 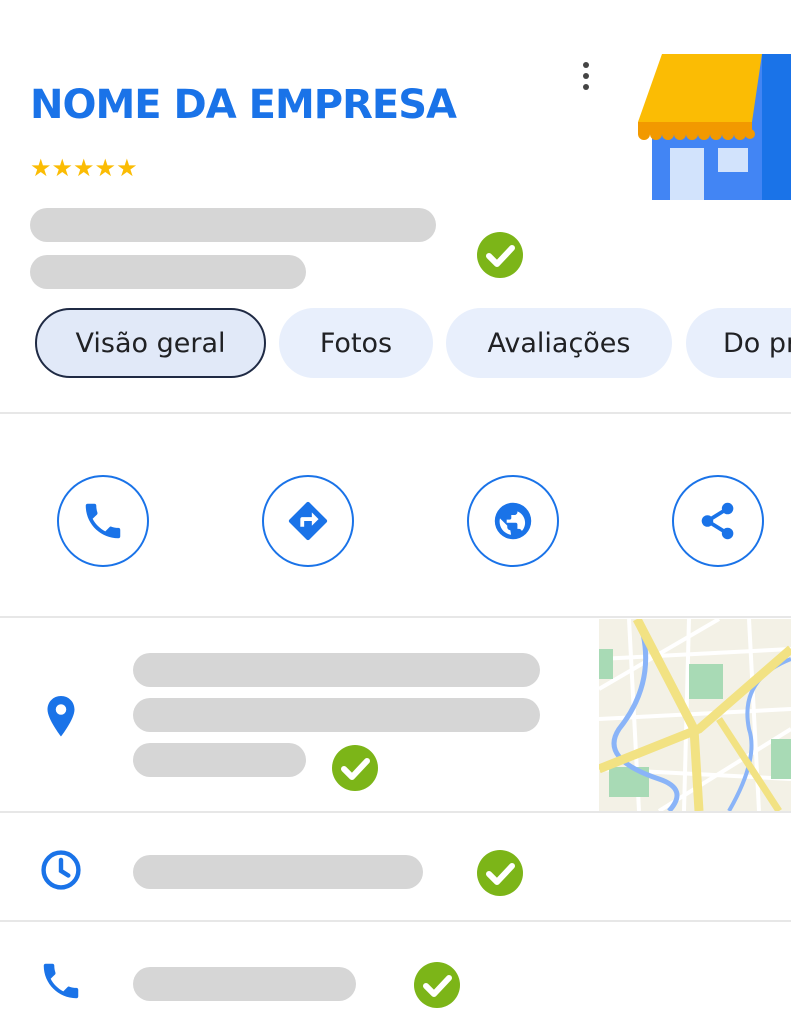 What do you see at coordinates (243, 105) in the screenshot?
I see `business-name: NOME DA EMPRESA` at bounding box center [243, 105].